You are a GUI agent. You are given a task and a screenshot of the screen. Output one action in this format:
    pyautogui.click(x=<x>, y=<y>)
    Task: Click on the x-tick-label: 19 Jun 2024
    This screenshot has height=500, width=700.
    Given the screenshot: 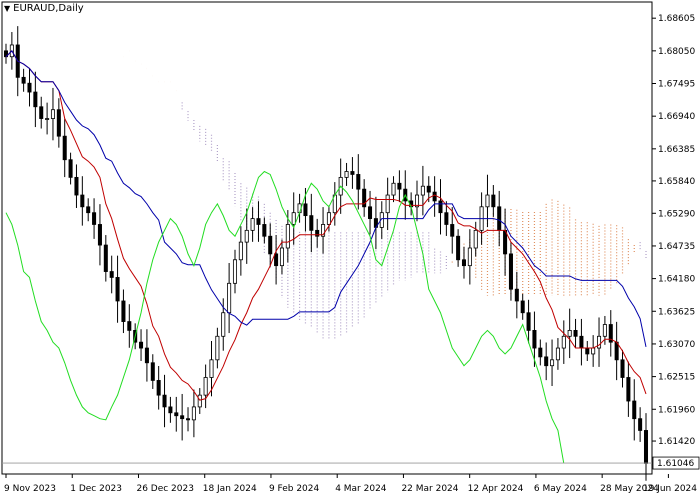 What is the action you would take?
    pyautogui.click(x=670, y=489)
    